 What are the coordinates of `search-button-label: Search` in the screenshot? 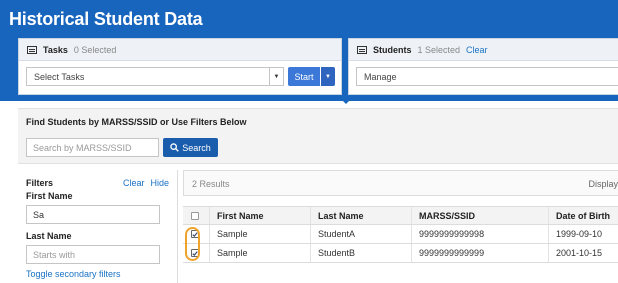 It's located at (196, 147).